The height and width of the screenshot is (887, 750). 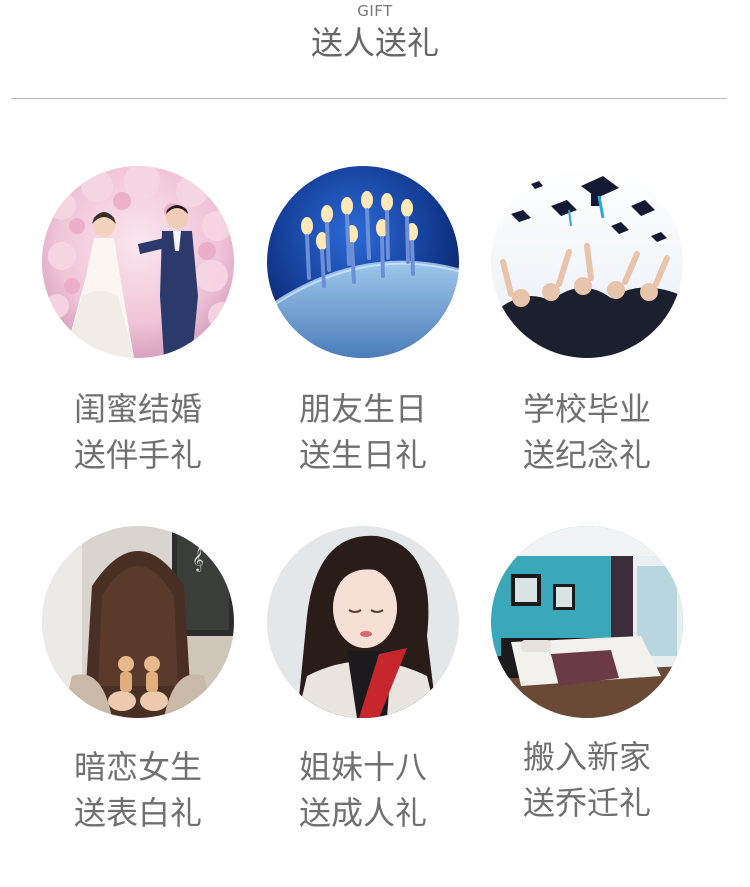 What do you see at coordinates (362, 409) in the screenshot?
I see `caption-line-1: 朋友生日` at bounding box center [362, 409].